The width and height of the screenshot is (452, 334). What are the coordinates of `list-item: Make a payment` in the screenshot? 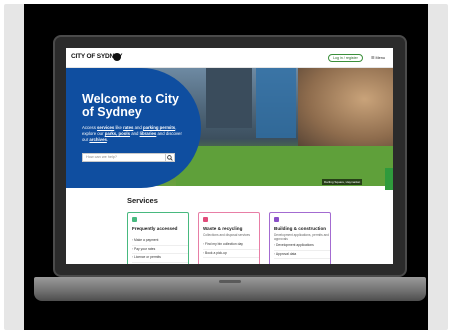 It's located at (160, 241).